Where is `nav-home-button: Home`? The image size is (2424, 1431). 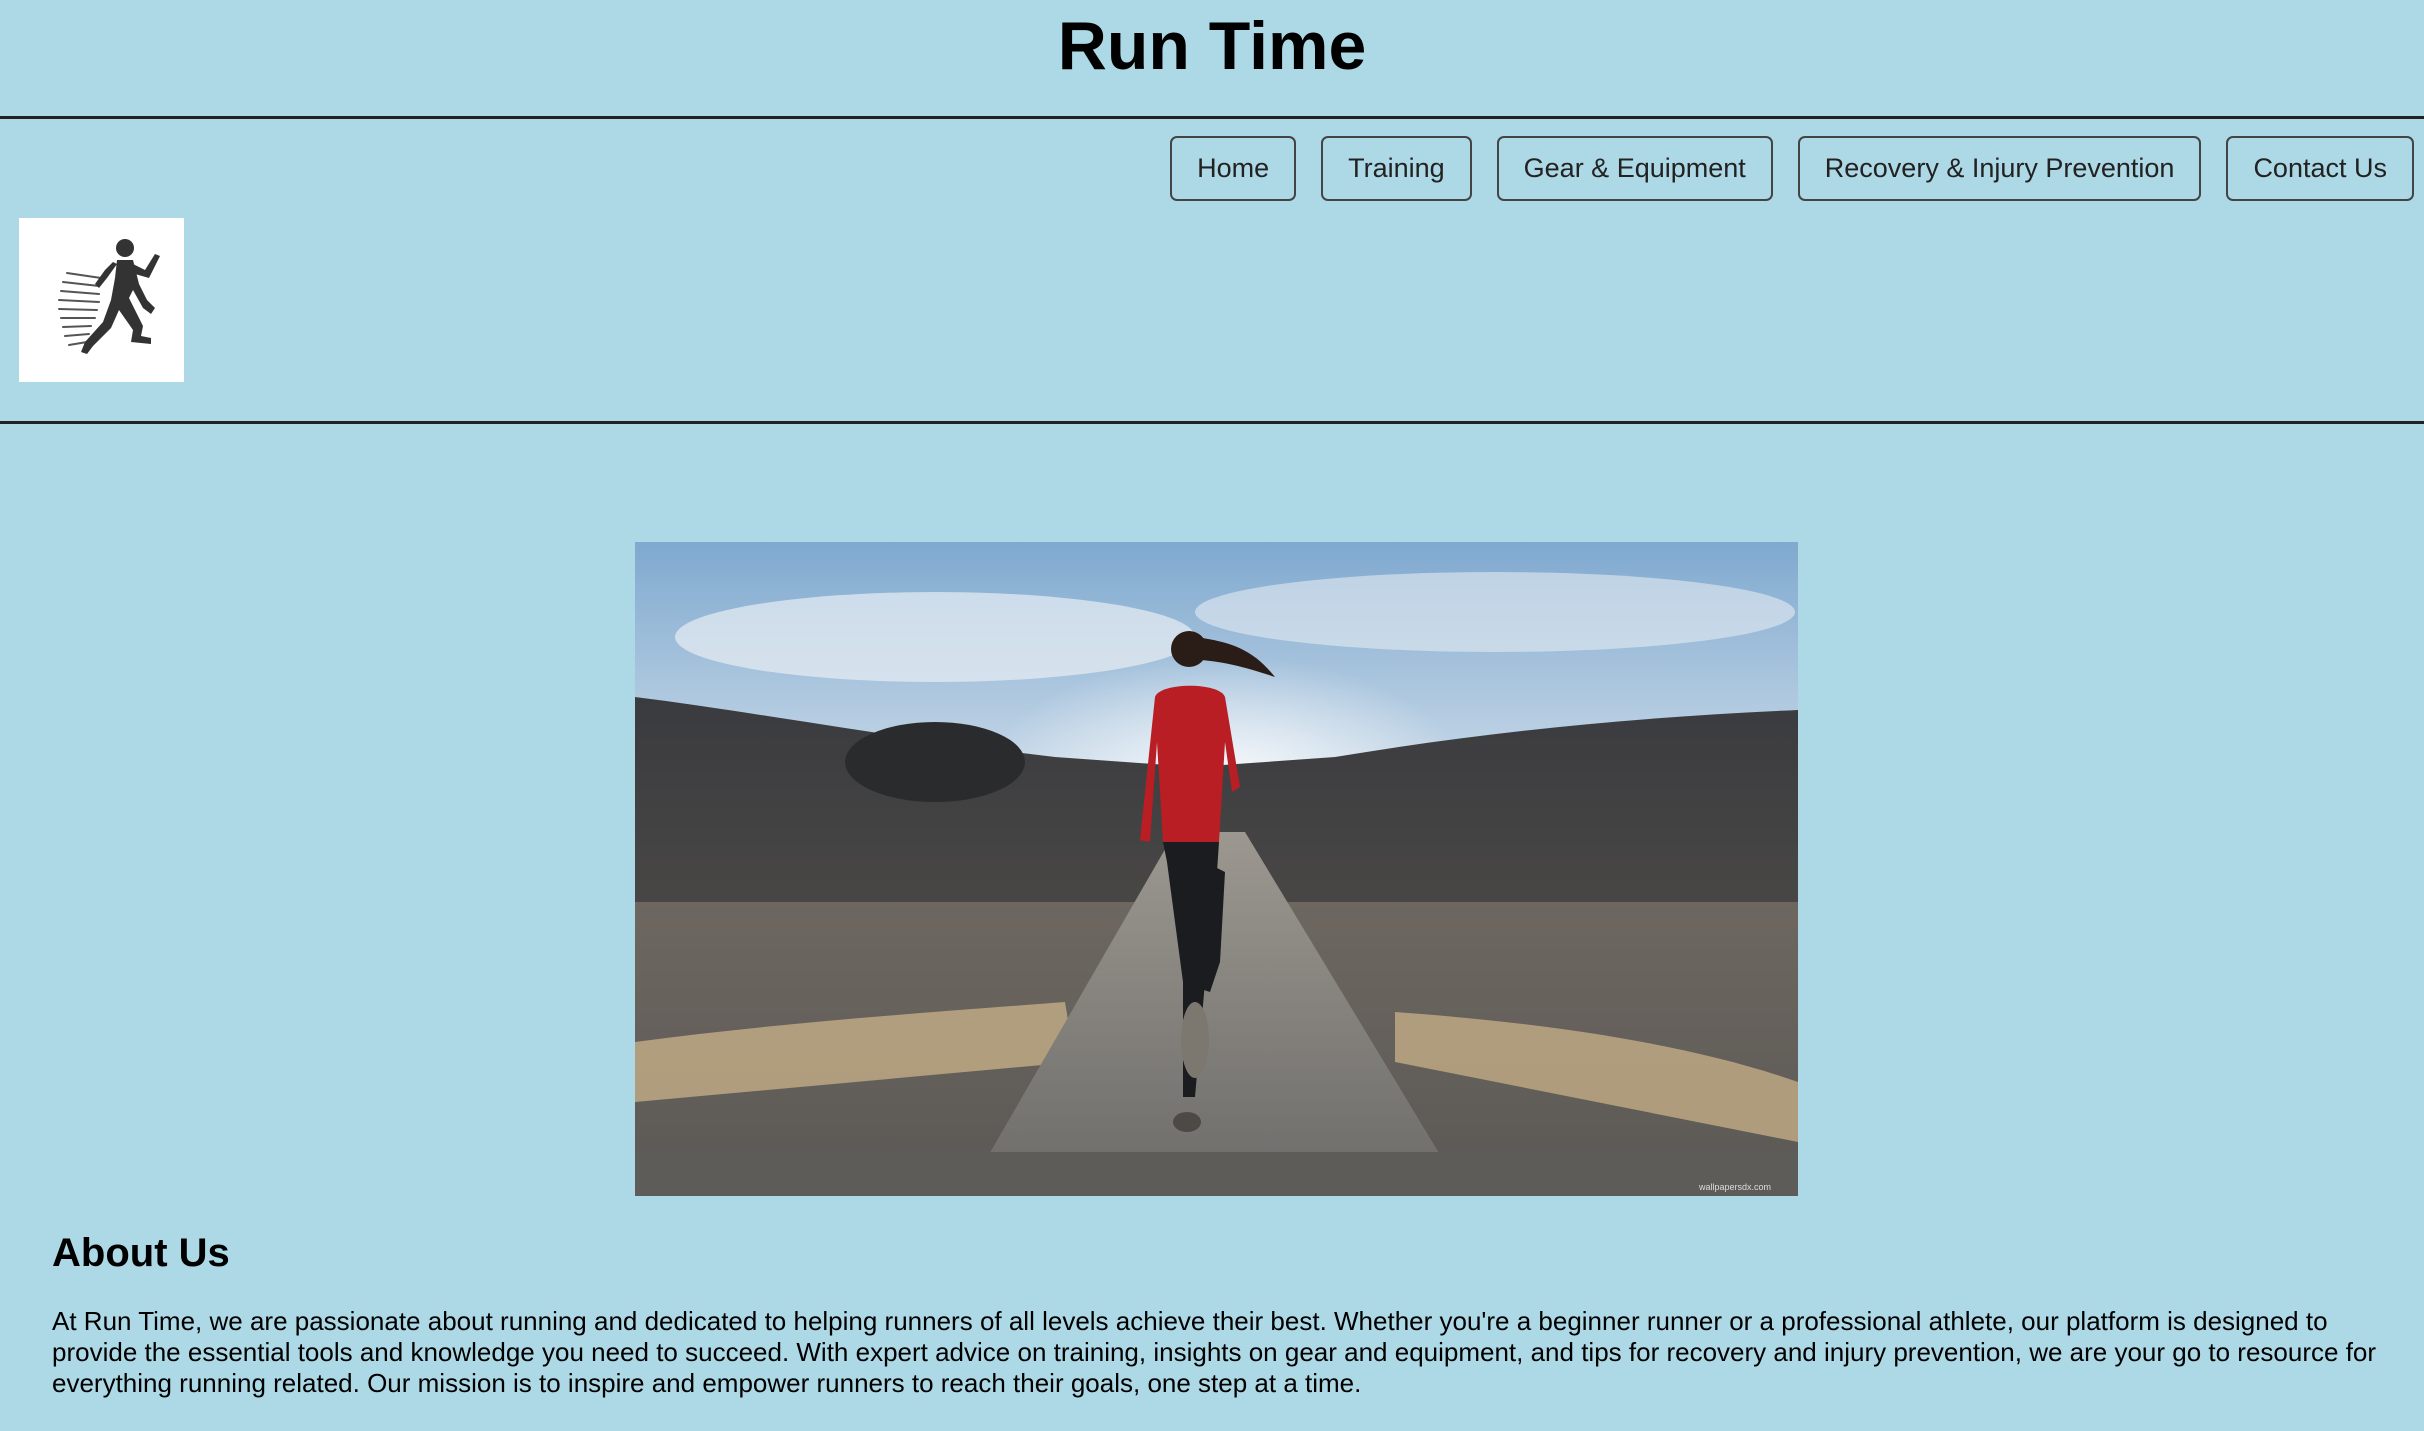 nav-home-button: Home is located at coordinates (1233, 168).